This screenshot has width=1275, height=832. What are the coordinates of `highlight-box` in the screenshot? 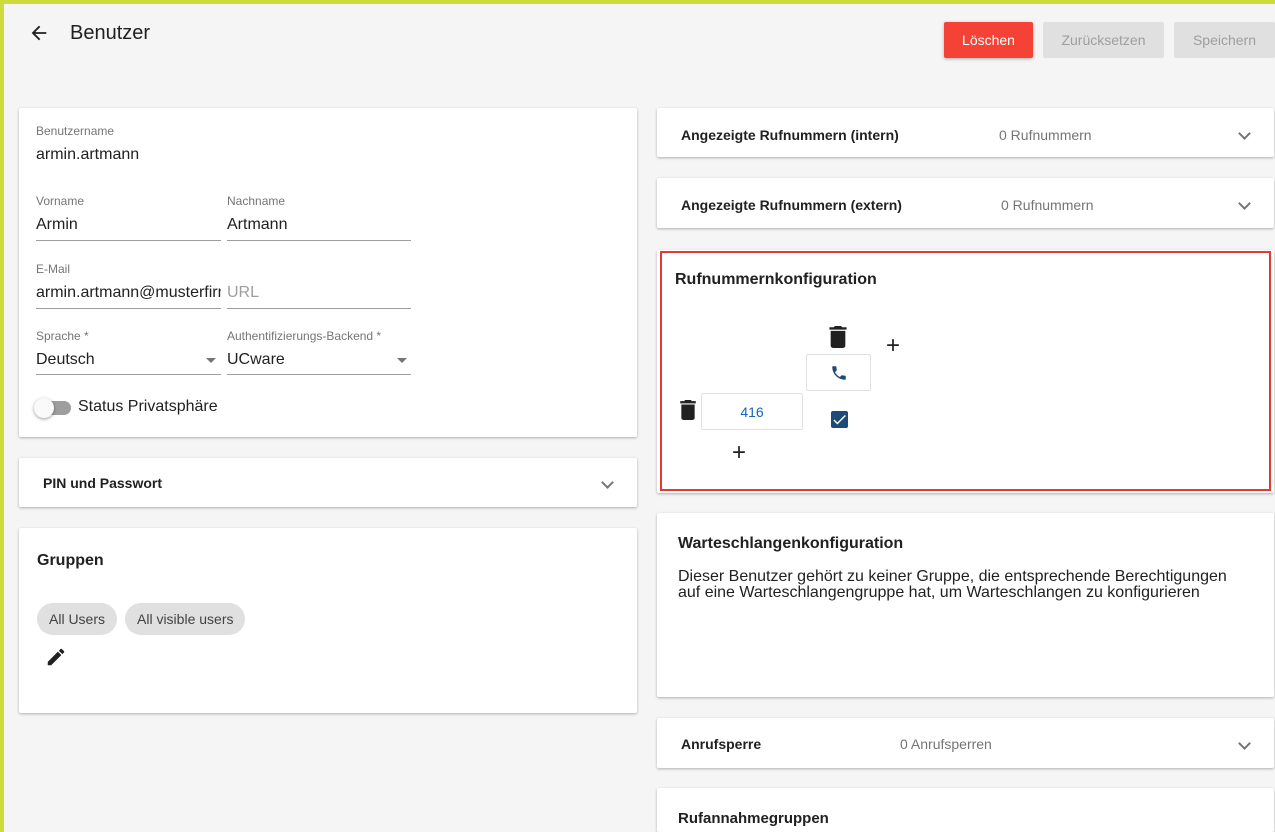 It's located at (965, 371).